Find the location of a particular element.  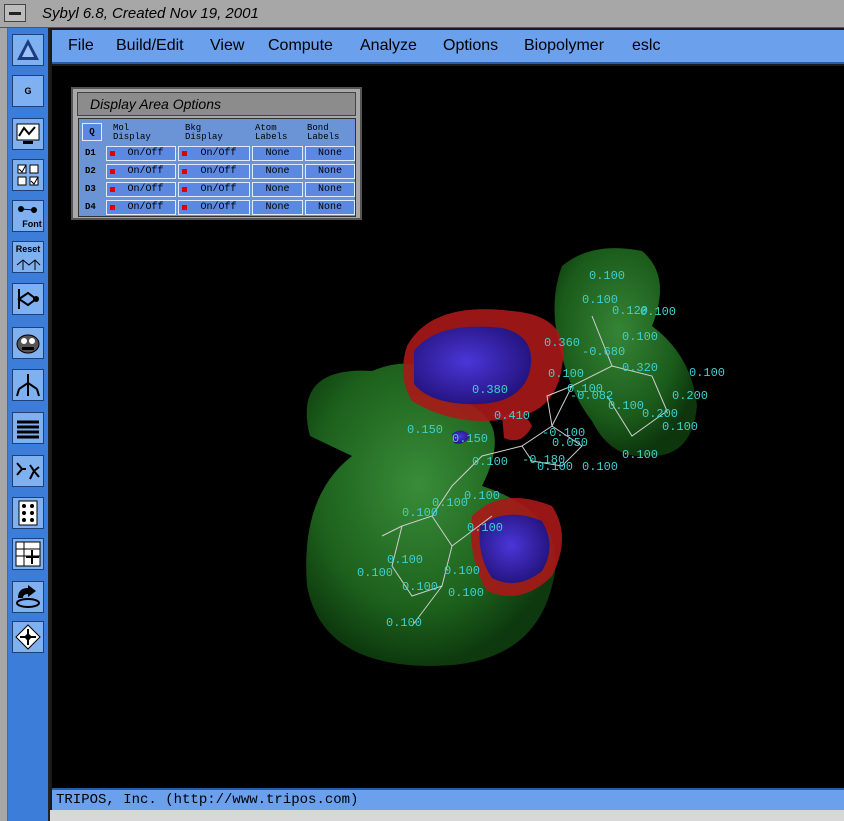

undo-arrow-icon is located at coordinates (28, 596).